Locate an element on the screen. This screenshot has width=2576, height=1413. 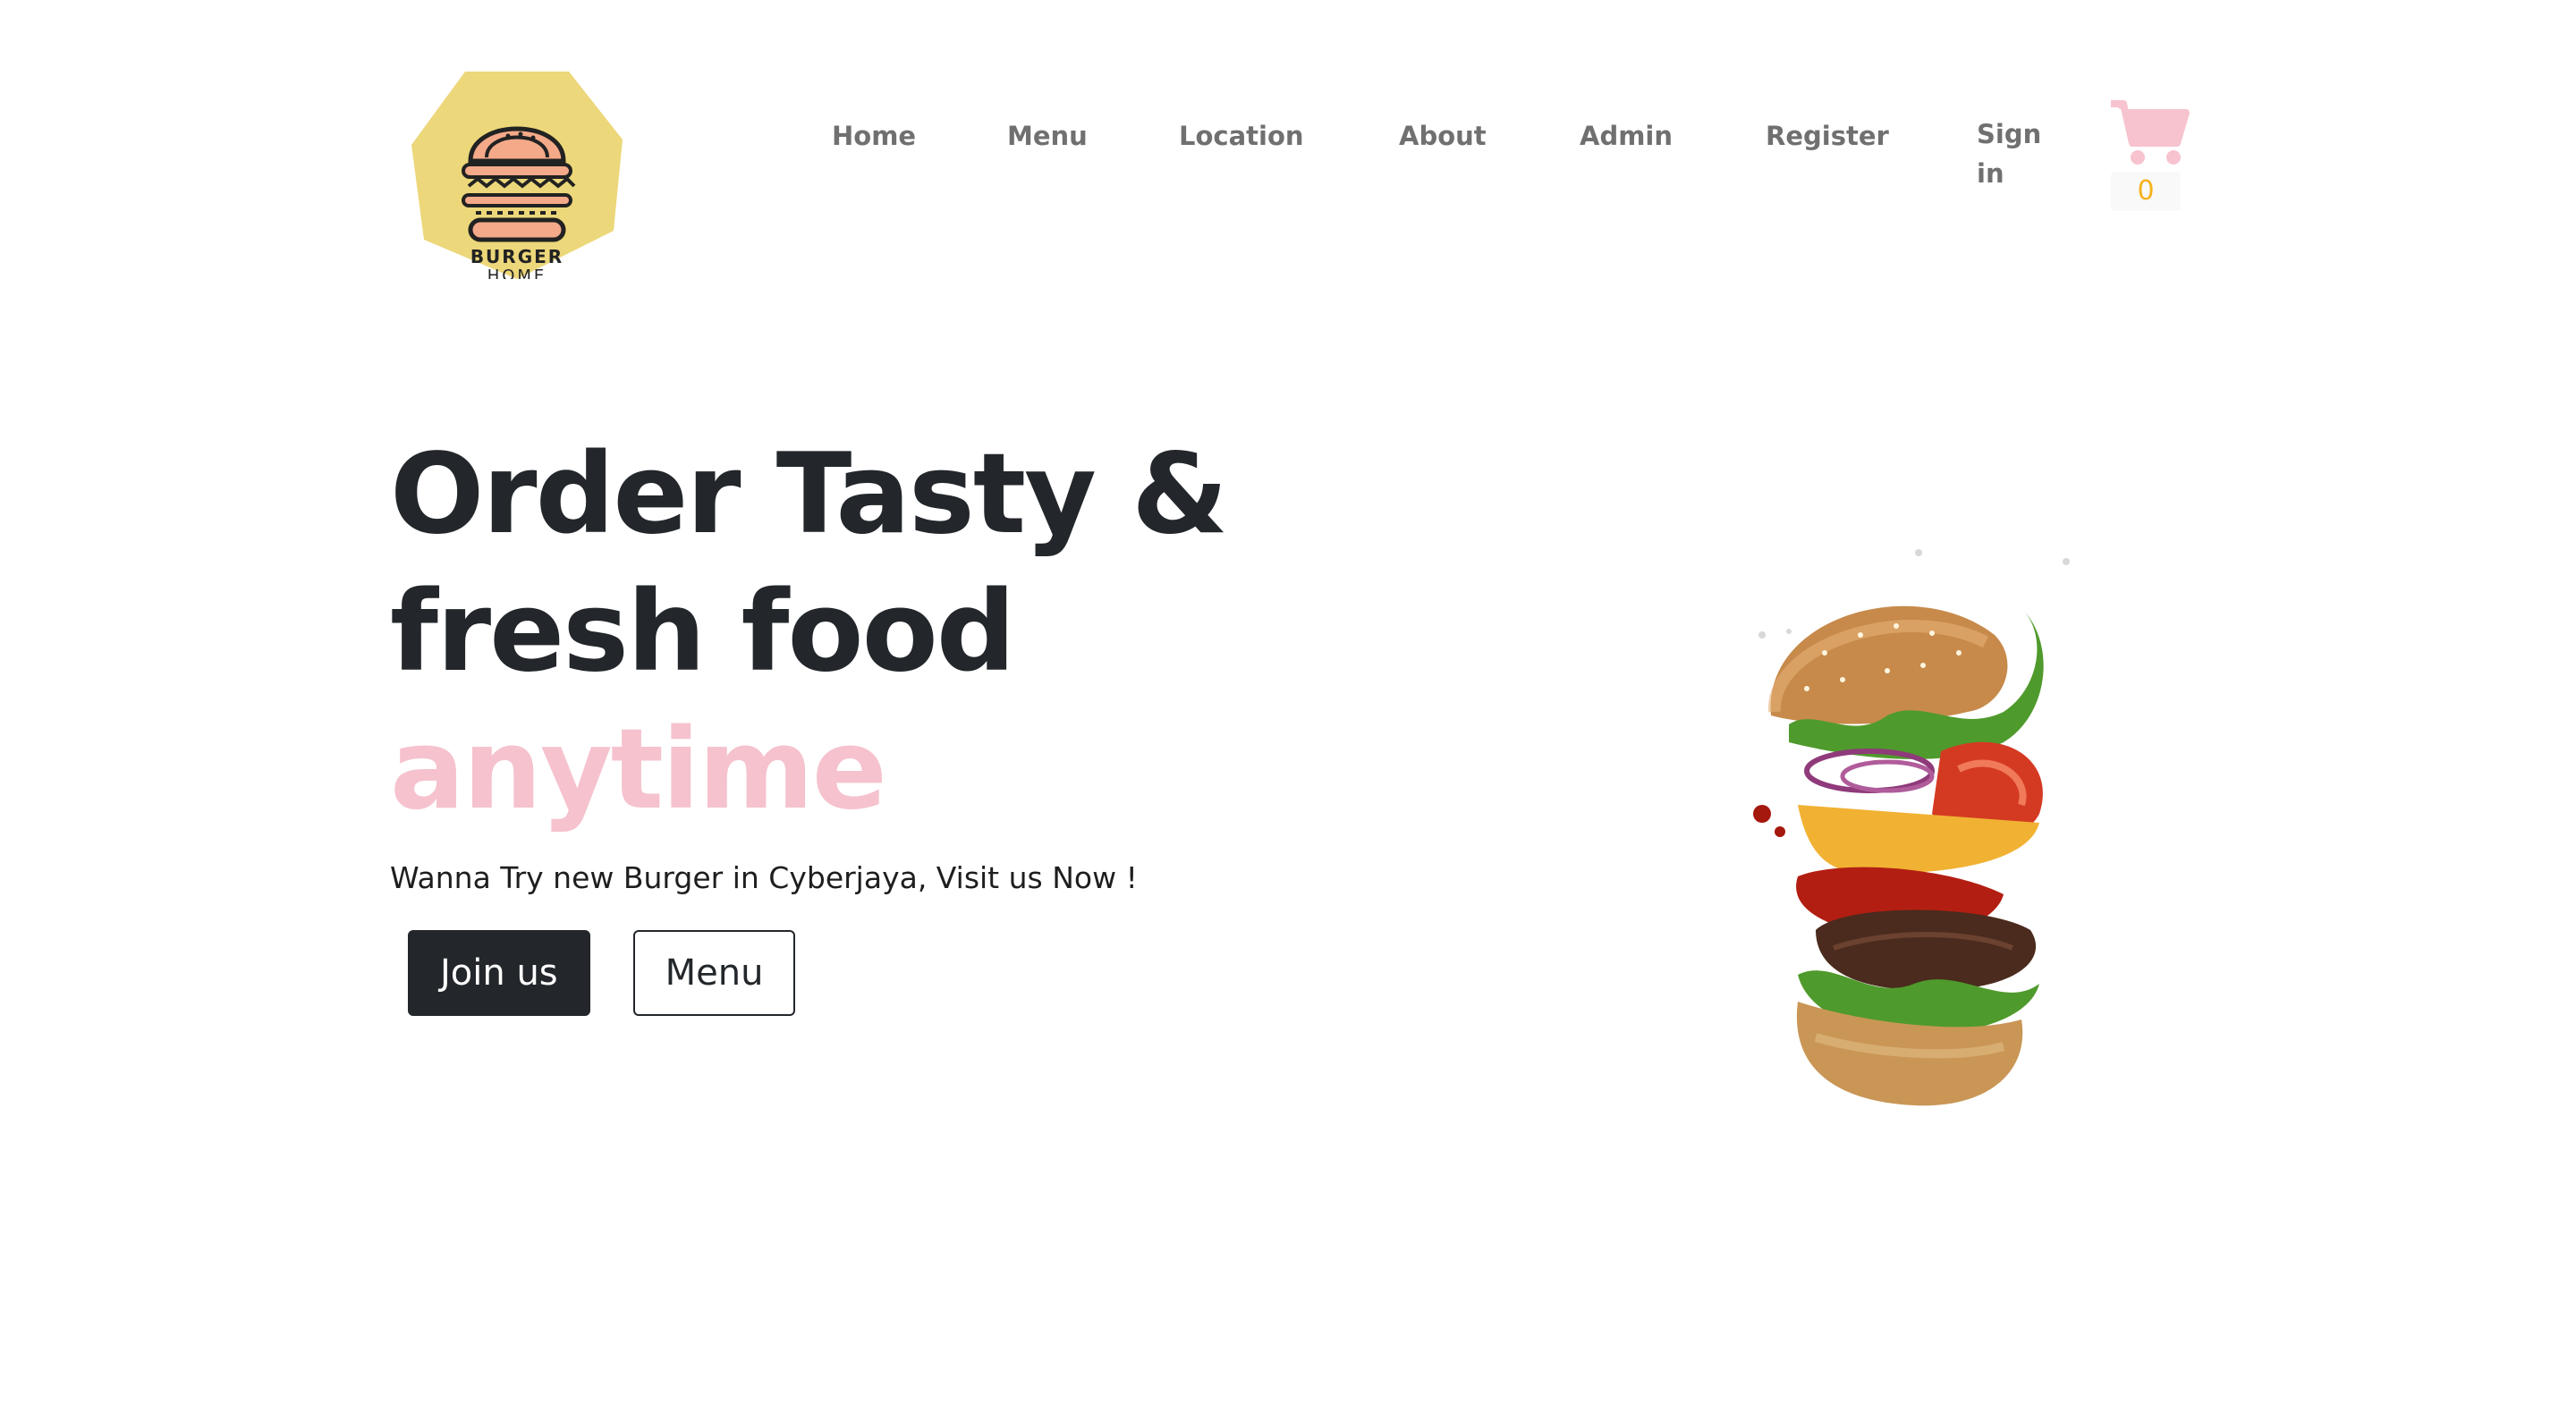
nav-link-about: About is located at coordinates (1443, 136).